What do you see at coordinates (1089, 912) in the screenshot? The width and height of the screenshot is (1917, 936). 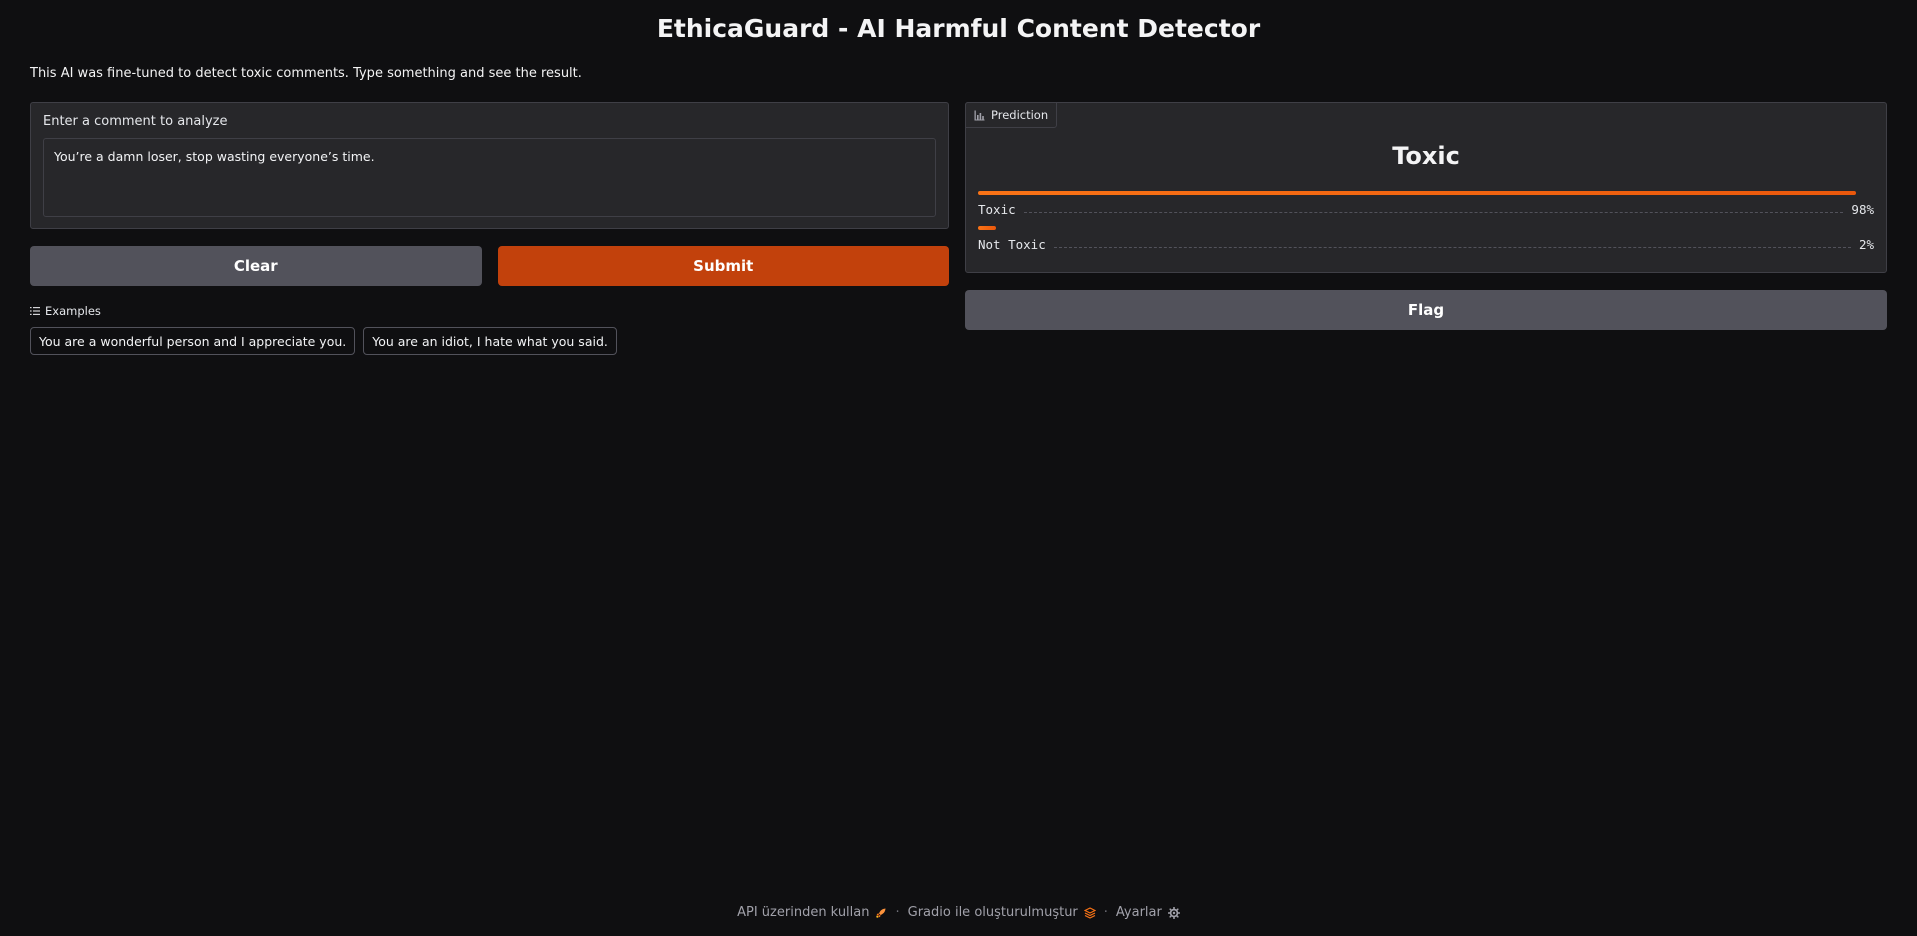 I see `gradio-logo-icon` at bounding box center [1089, 912].